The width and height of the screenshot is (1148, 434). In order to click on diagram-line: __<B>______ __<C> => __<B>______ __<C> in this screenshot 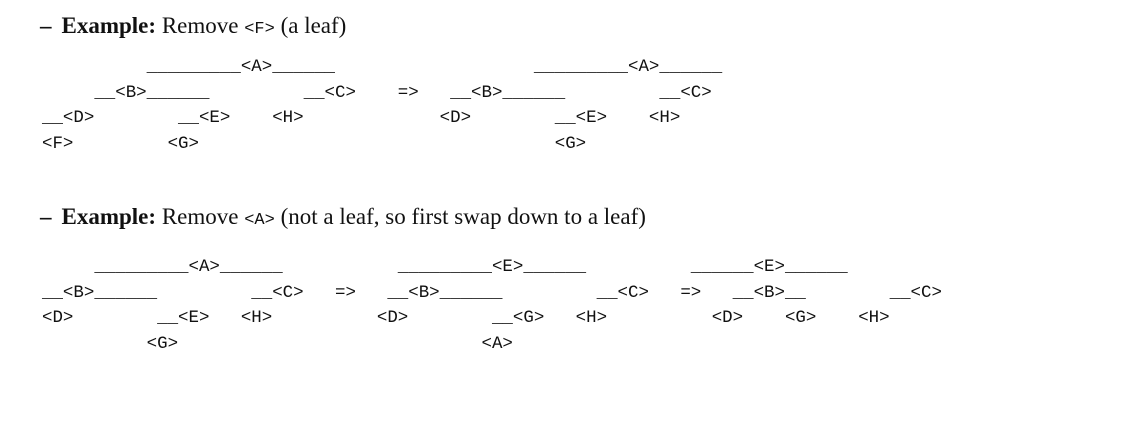, I will do `click(377, 92)`.